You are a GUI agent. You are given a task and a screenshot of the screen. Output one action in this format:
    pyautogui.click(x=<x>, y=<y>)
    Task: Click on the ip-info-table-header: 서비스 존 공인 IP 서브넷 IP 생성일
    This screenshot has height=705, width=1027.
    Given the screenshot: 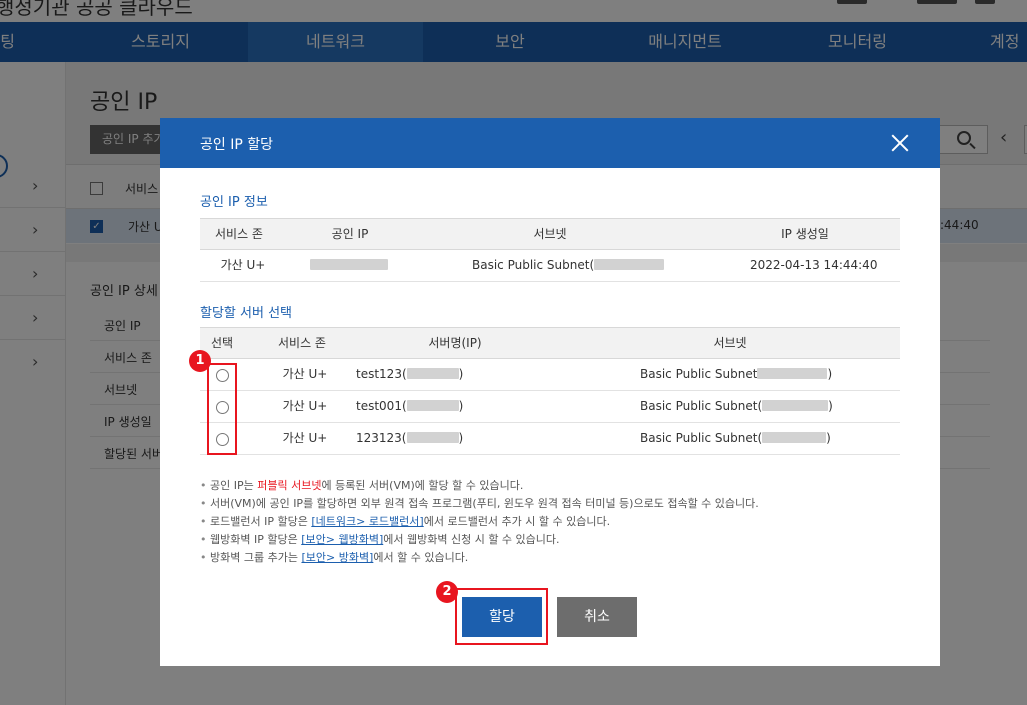 What is the action you would take?
    pyautogui.click(x=550, y=234)
    